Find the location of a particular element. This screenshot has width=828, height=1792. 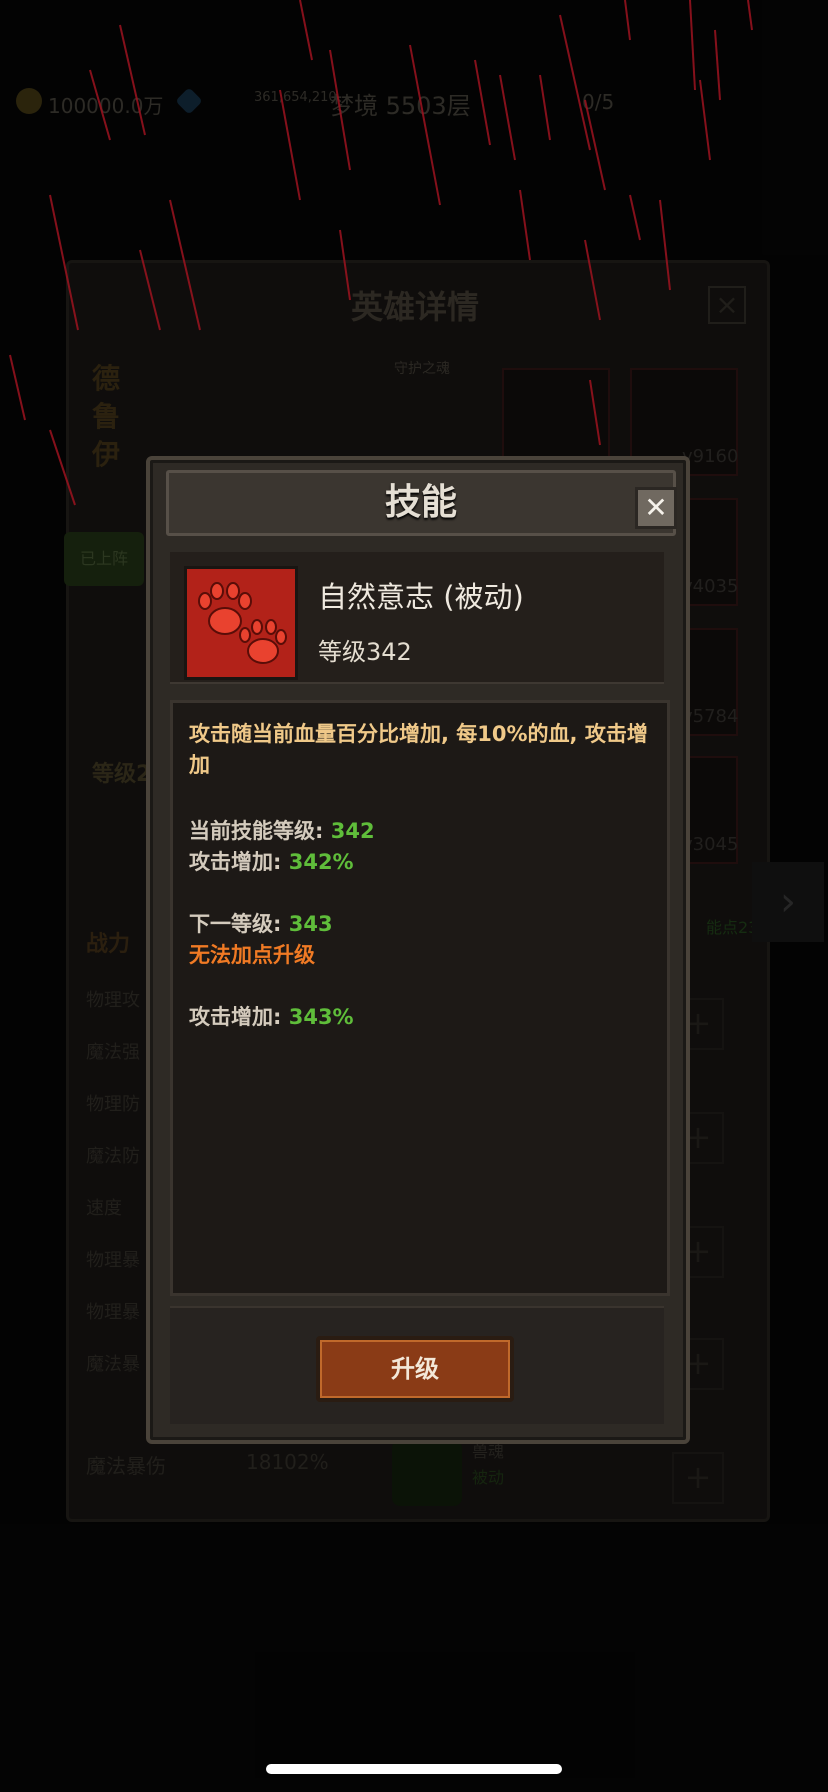

next-attack-row: 攻击增加: 343% is located at coordinates (271, 1016).